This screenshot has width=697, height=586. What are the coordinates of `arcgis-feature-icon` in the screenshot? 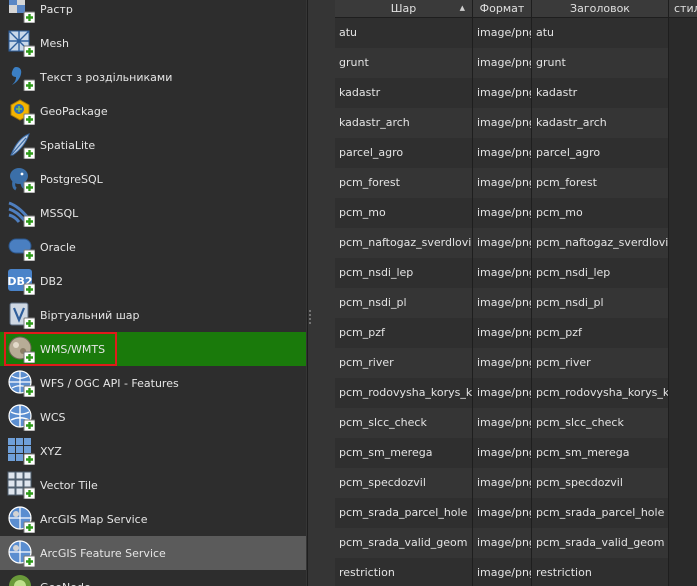 It's located at (21, 553).